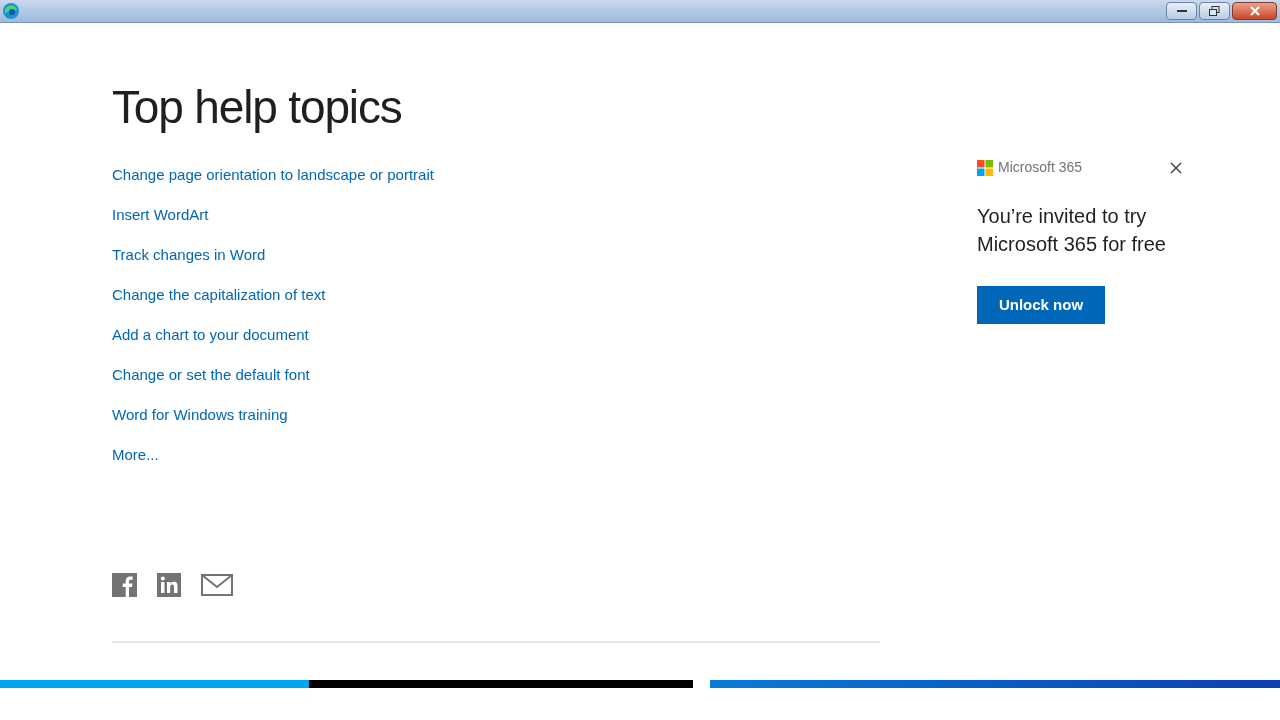 Image resolution: width=1280 pixels, height=720 pixels. I want to click on help-topic-link: Word for Windows training, so click(200, 414).